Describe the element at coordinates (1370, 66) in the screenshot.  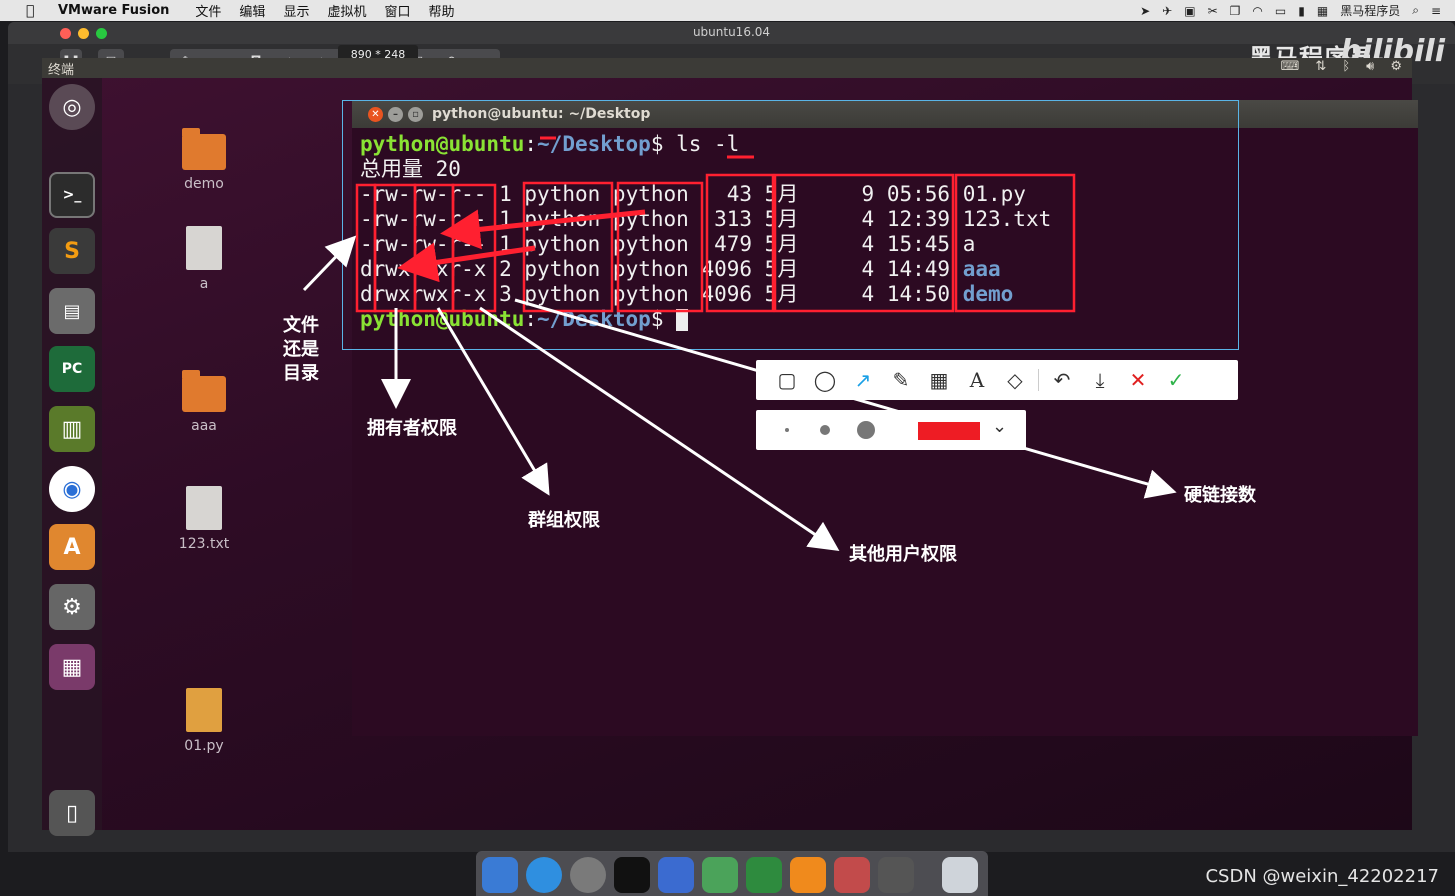
I see `volume-icon: 🔊︎` at that location.